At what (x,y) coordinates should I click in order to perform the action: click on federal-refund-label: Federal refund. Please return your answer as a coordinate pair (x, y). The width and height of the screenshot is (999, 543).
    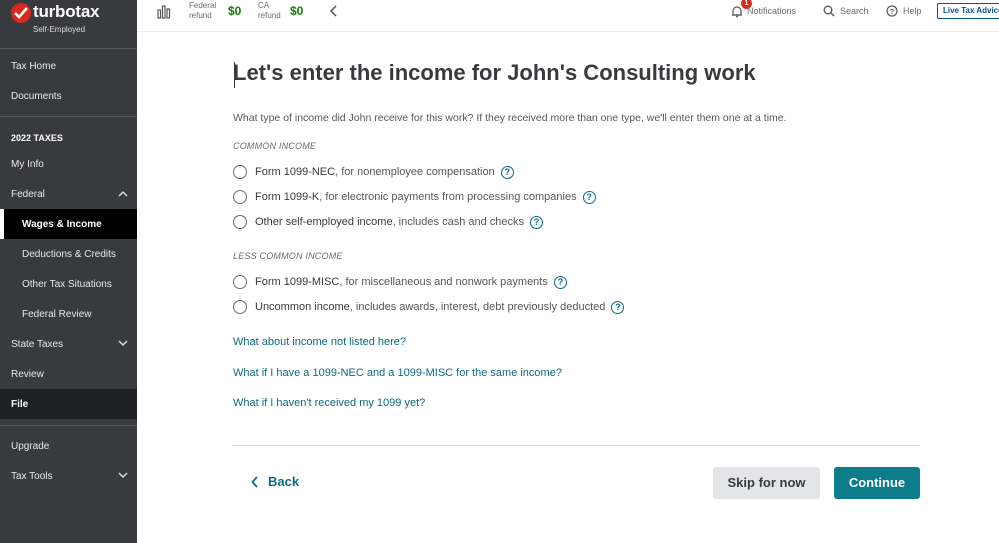
    Looking at the image, I should click on (202, 11).